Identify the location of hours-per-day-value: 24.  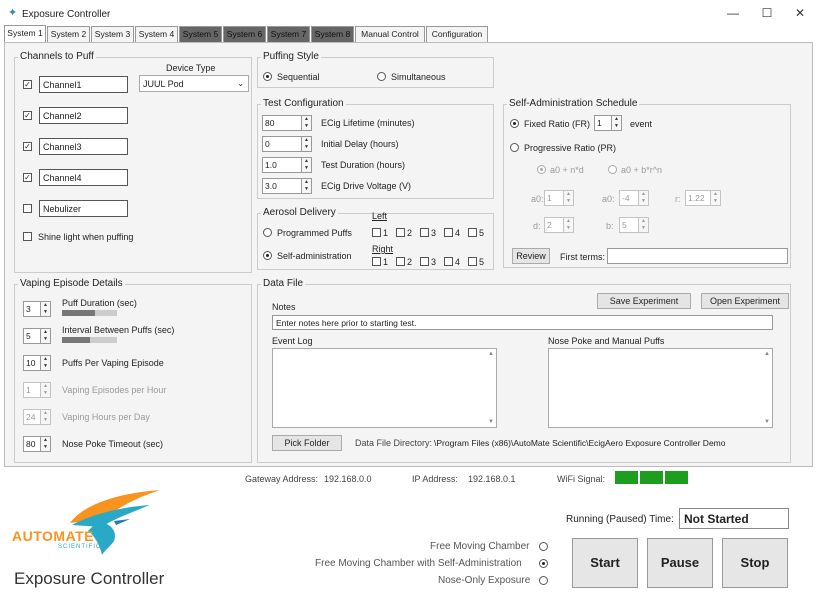
(32, 417).